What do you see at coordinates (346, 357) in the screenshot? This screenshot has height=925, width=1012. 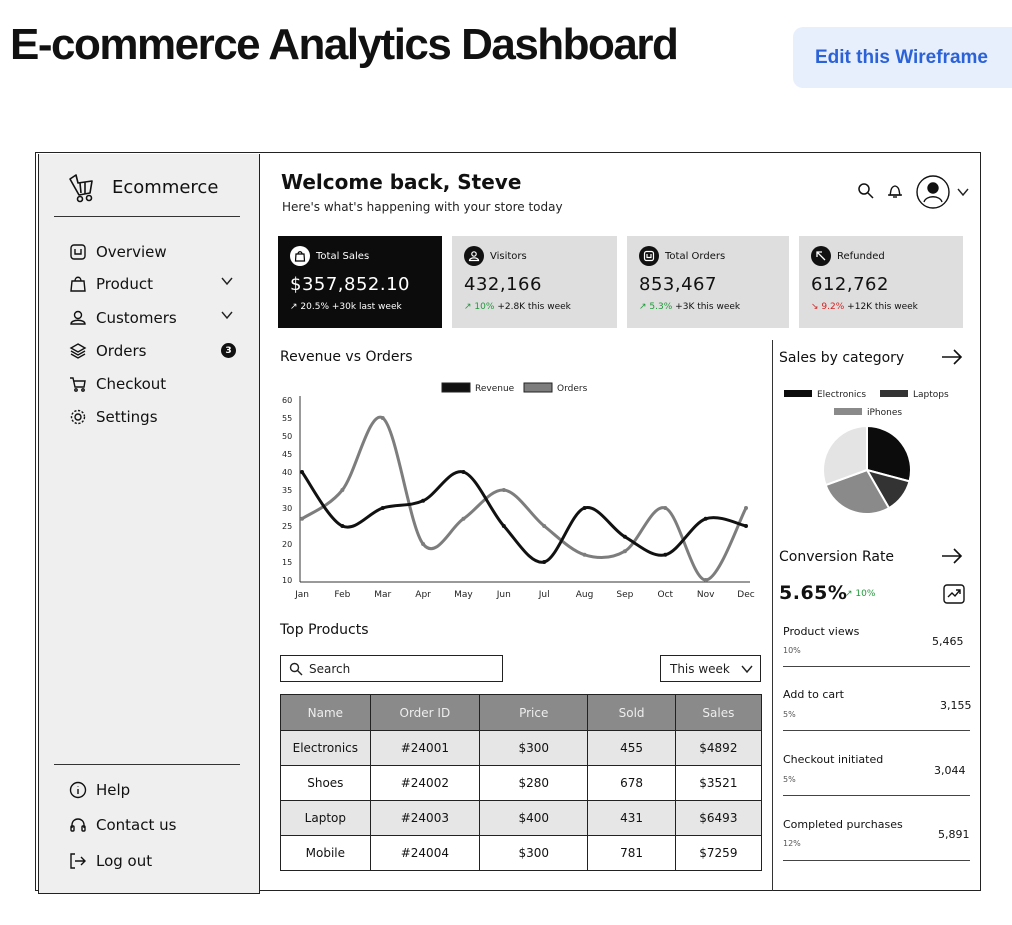 I see `chart-title: Revenue vs Orders` at bounding box center [346, 357].